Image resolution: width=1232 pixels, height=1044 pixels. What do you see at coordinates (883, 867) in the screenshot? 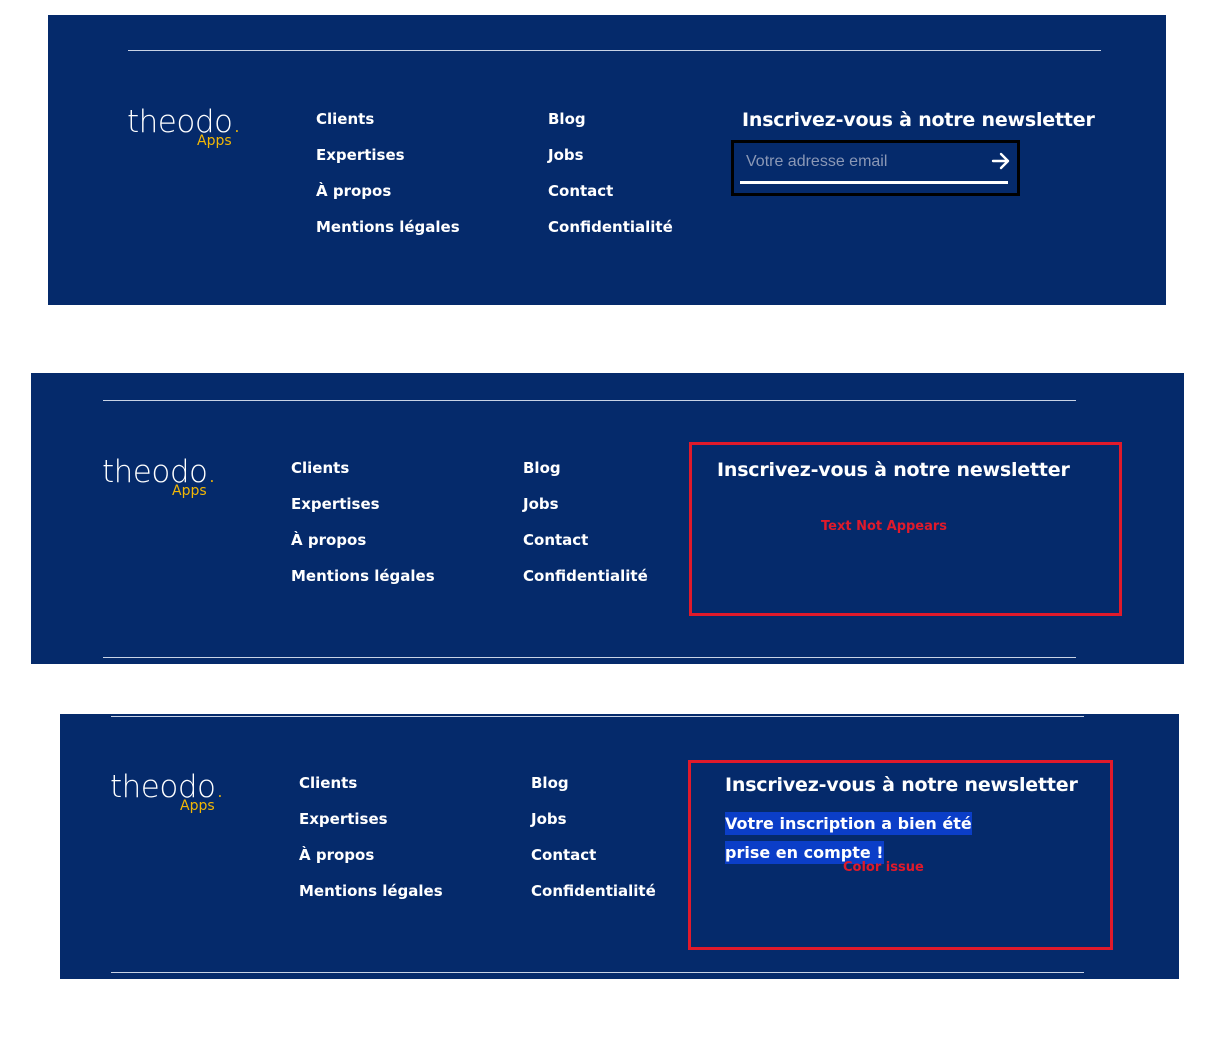
I see `annotation-color-issue: Color issue` at bounding box center [883, 867].